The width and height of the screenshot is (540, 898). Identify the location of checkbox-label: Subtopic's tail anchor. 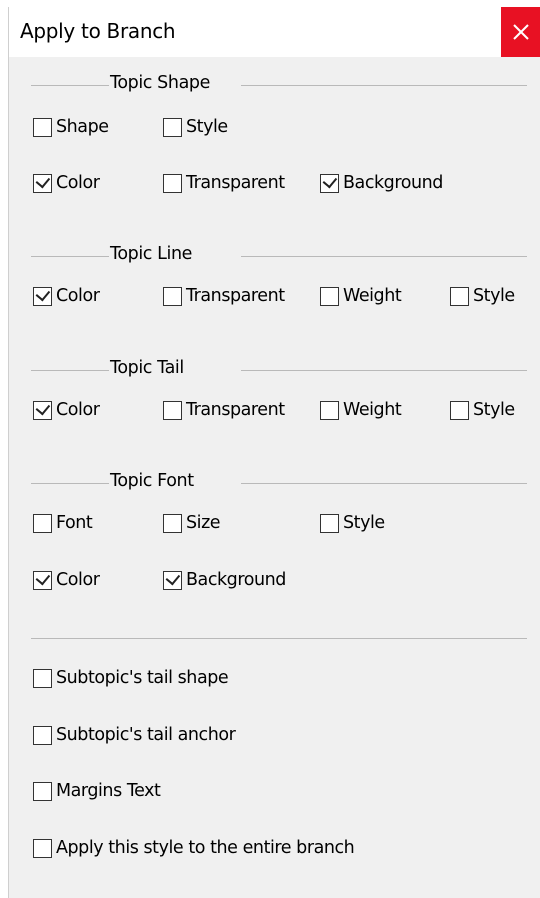
(146, 735).